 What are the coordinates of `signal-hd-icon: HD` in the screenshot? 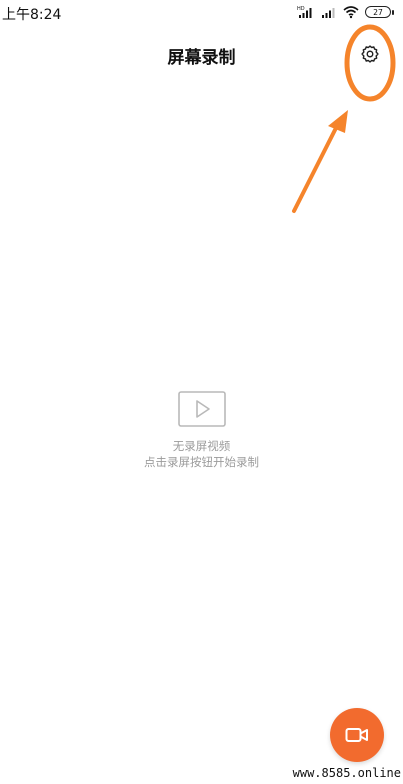 It's located at (304, 12).